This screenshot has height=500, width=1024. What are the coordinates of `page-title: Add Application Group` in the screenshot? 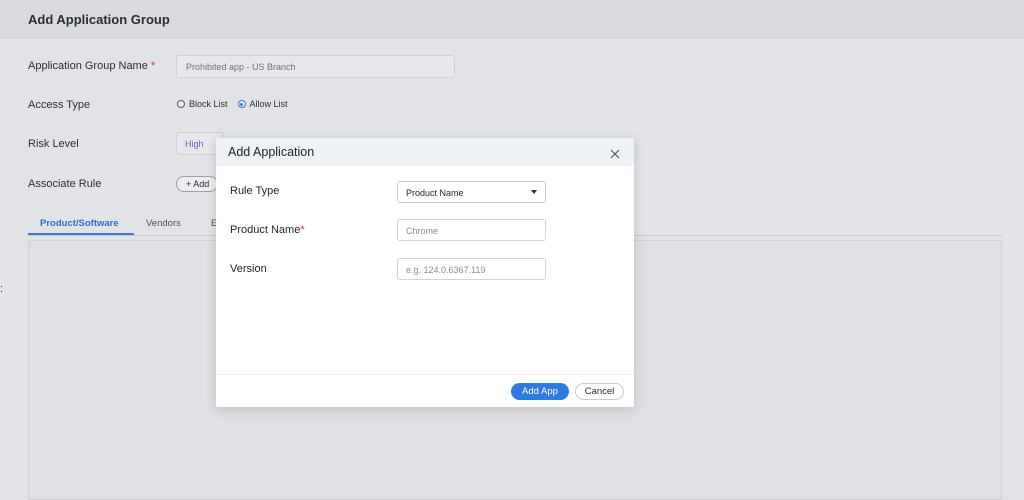 It's located at (99, 19).